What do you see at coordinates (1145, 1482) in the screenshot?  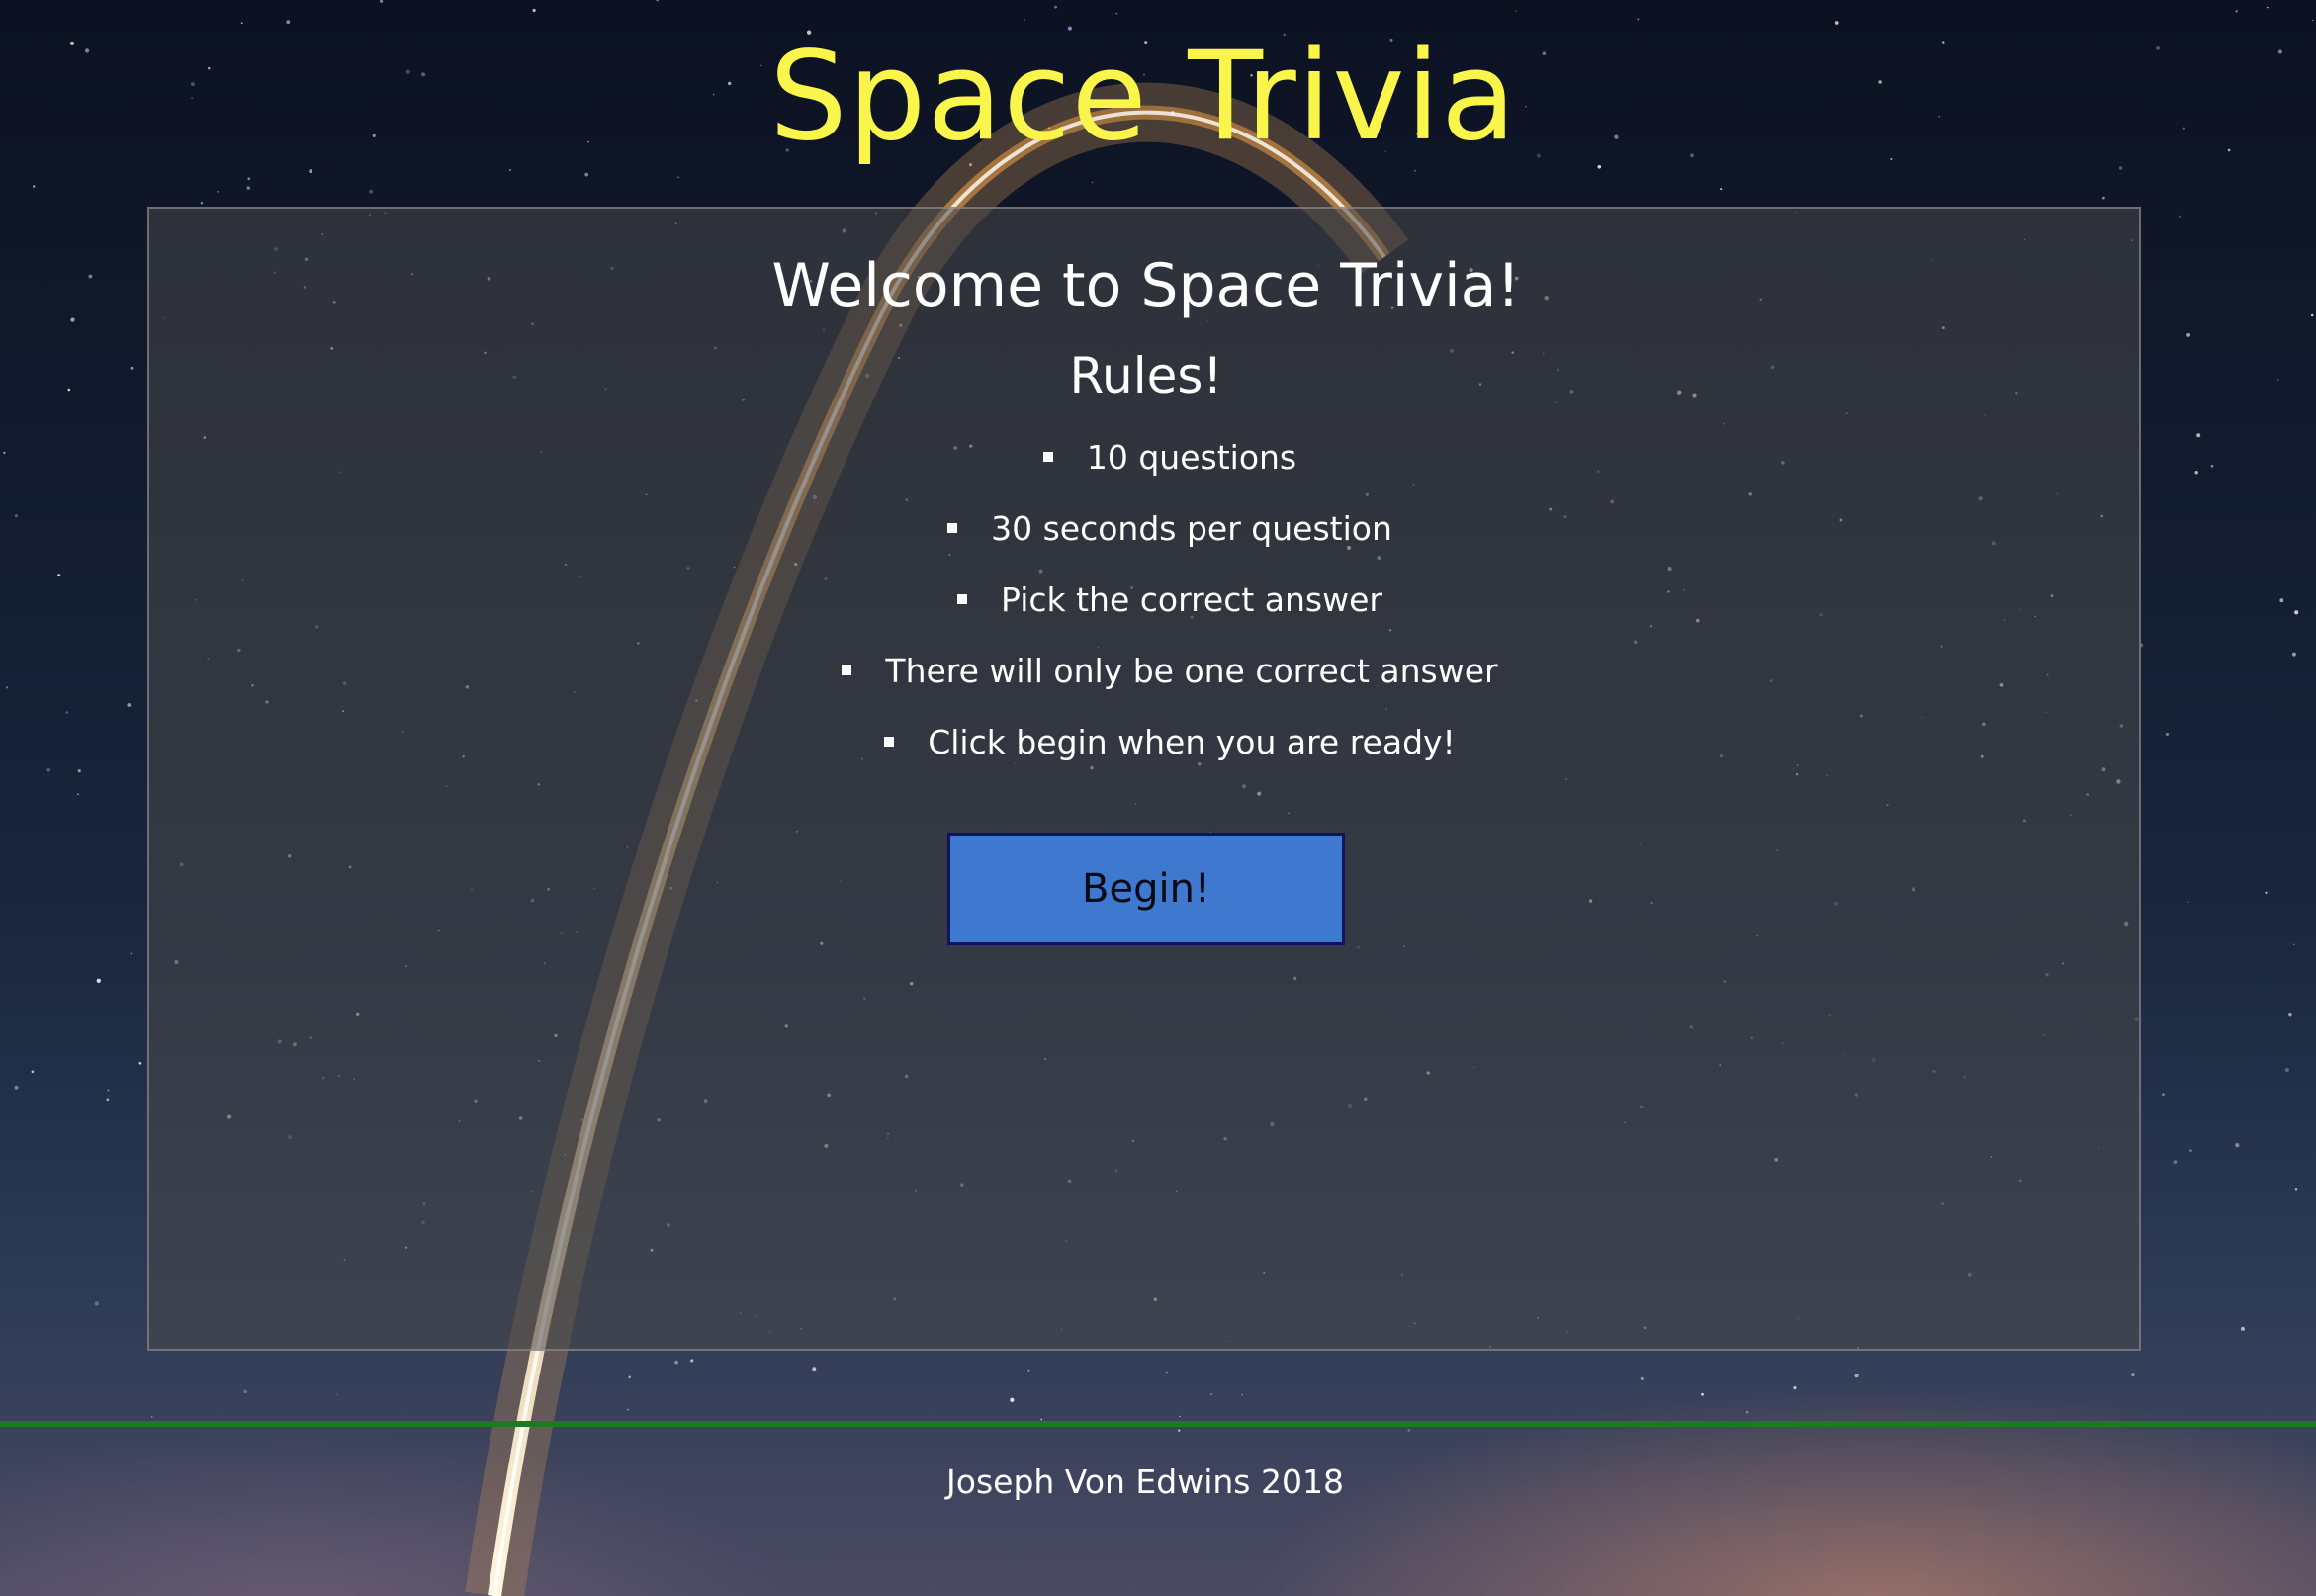 I see `footer-credit: Joseph Von Edwins 2018` at bounding box center [1145, 1482].